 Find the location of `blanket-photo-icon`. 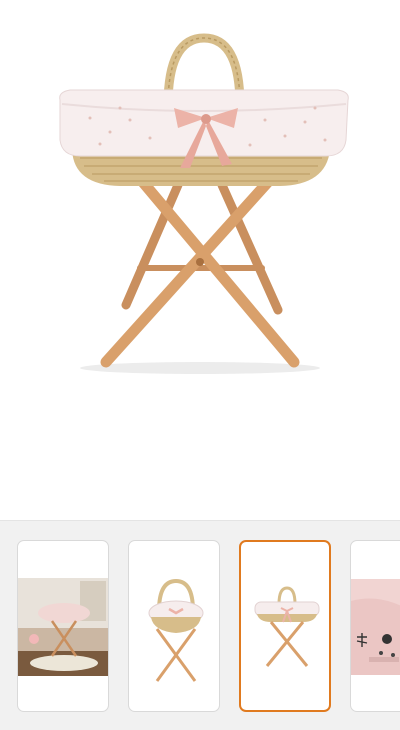

blanket-photo-icon is located at coordinates (375, 627).